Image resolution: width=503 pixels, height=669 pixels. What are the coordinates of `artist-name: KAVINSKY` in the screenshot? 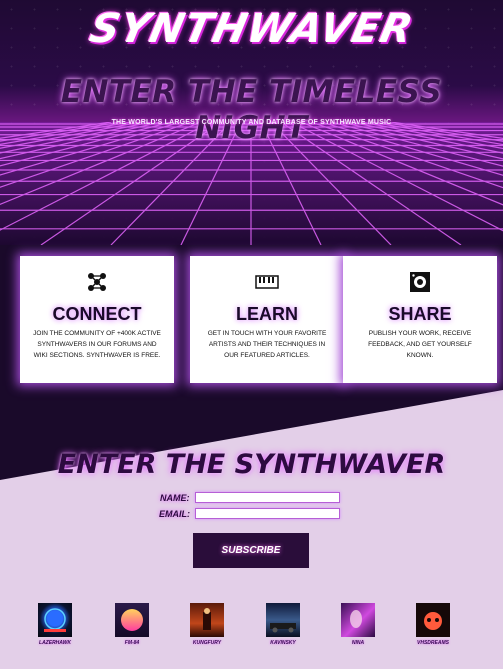 It's located at (283, 643).